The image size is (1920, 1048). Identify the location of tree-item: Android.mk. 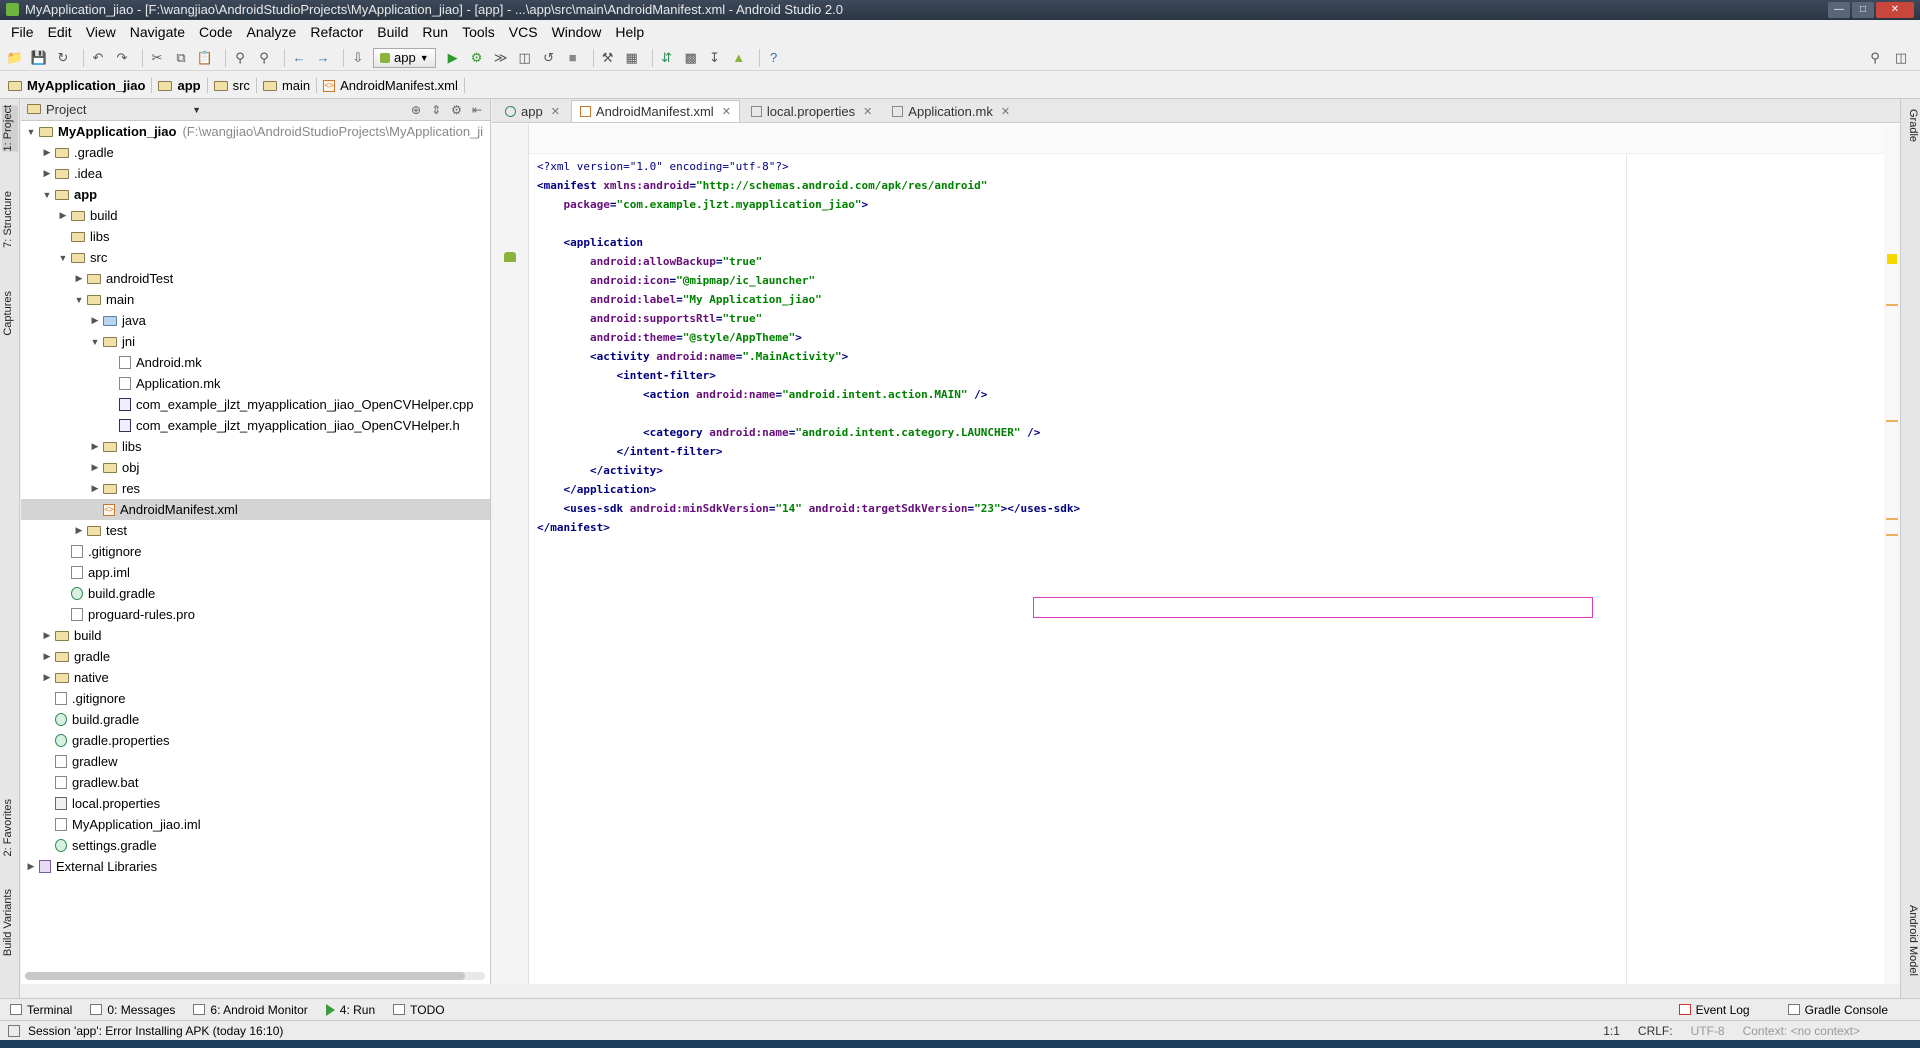
(255, 362).